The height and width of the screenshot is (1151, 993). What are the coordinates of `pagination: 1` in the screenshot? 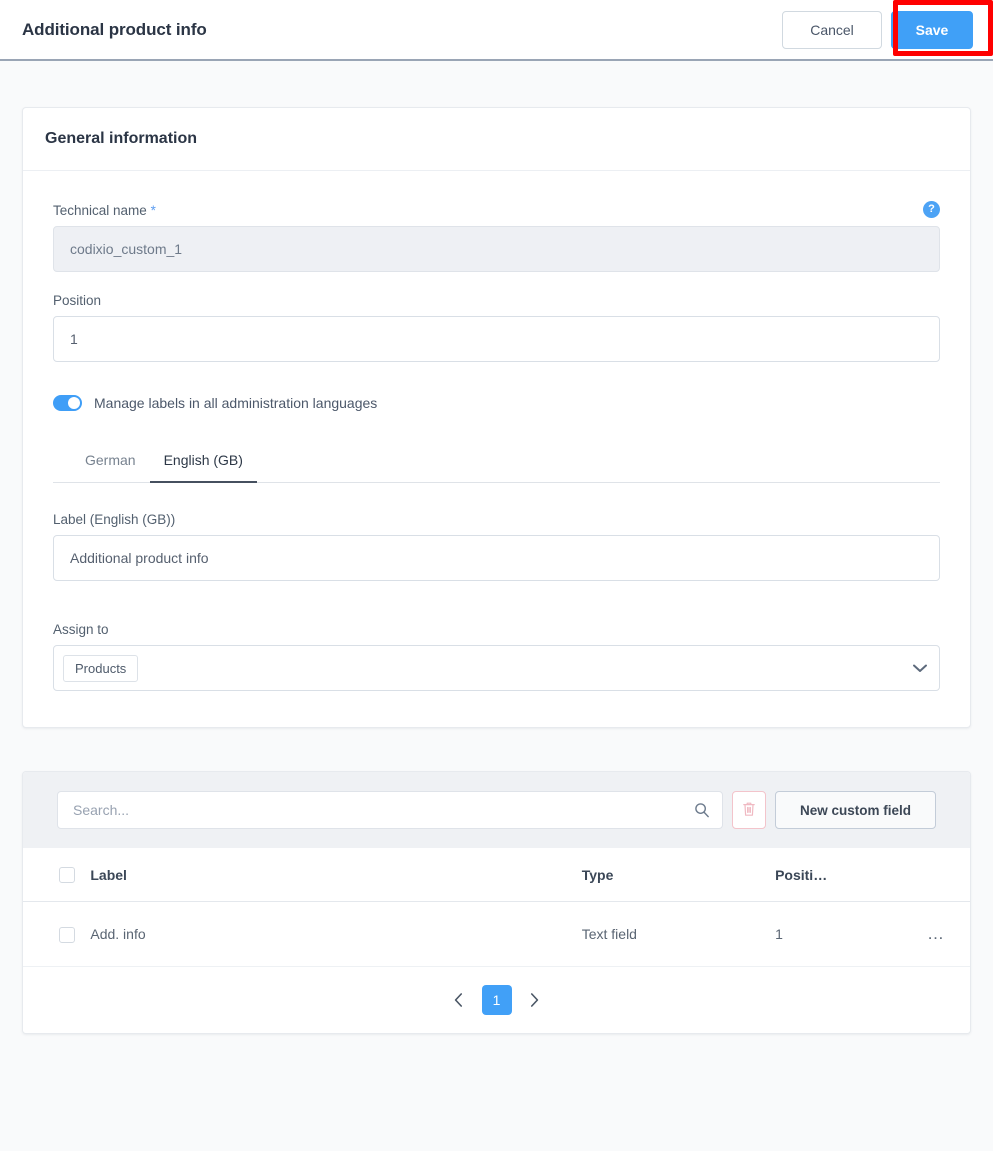 It's located at (496, 999).